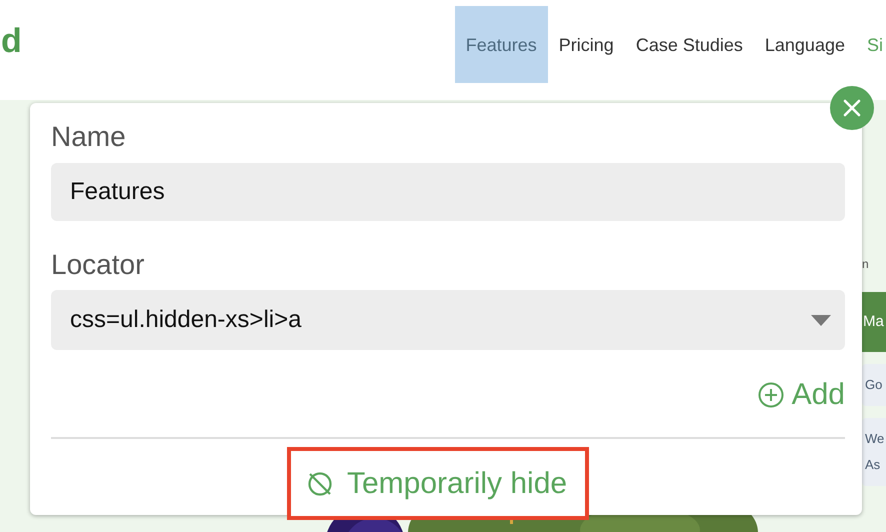  Describe the element at coordinates (771, 395) in the screenshot. I see `plus-circle-icon` at that location.